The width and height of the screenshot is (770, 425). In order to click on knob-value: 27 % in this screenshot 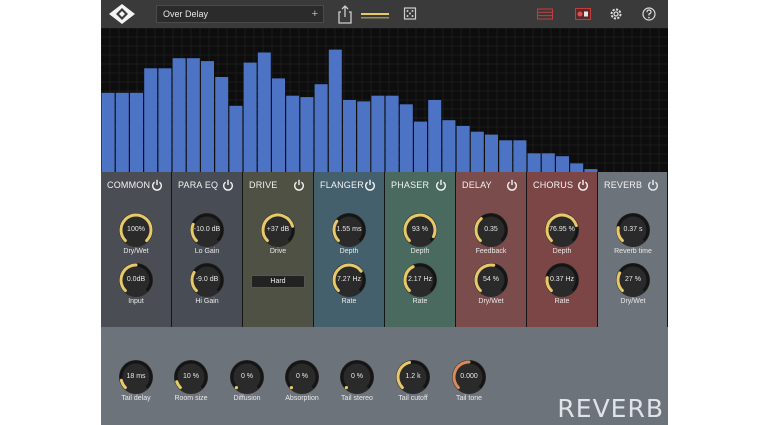, I will do `click(633, 279)`.